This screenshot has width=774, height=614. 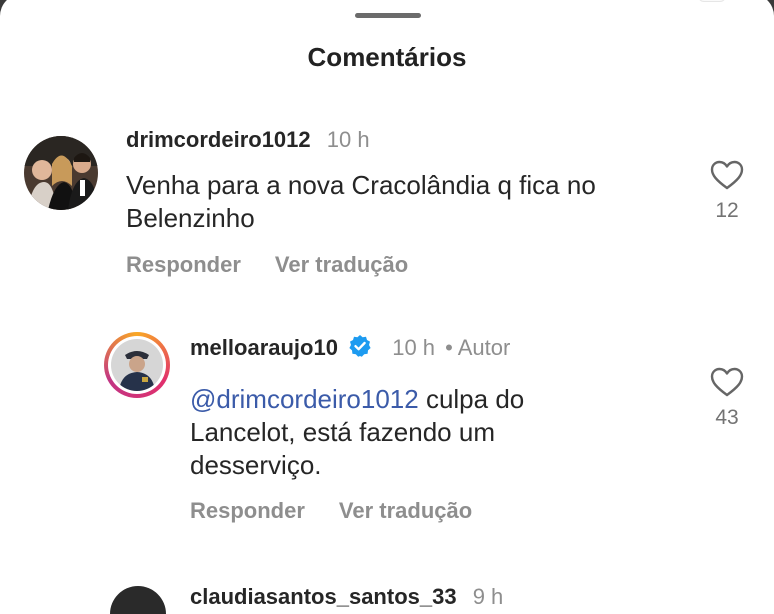 What do you see at coordinates (727, 210) in the screenshot?
I see `like-count: 12` at bounding box center [727, 210].